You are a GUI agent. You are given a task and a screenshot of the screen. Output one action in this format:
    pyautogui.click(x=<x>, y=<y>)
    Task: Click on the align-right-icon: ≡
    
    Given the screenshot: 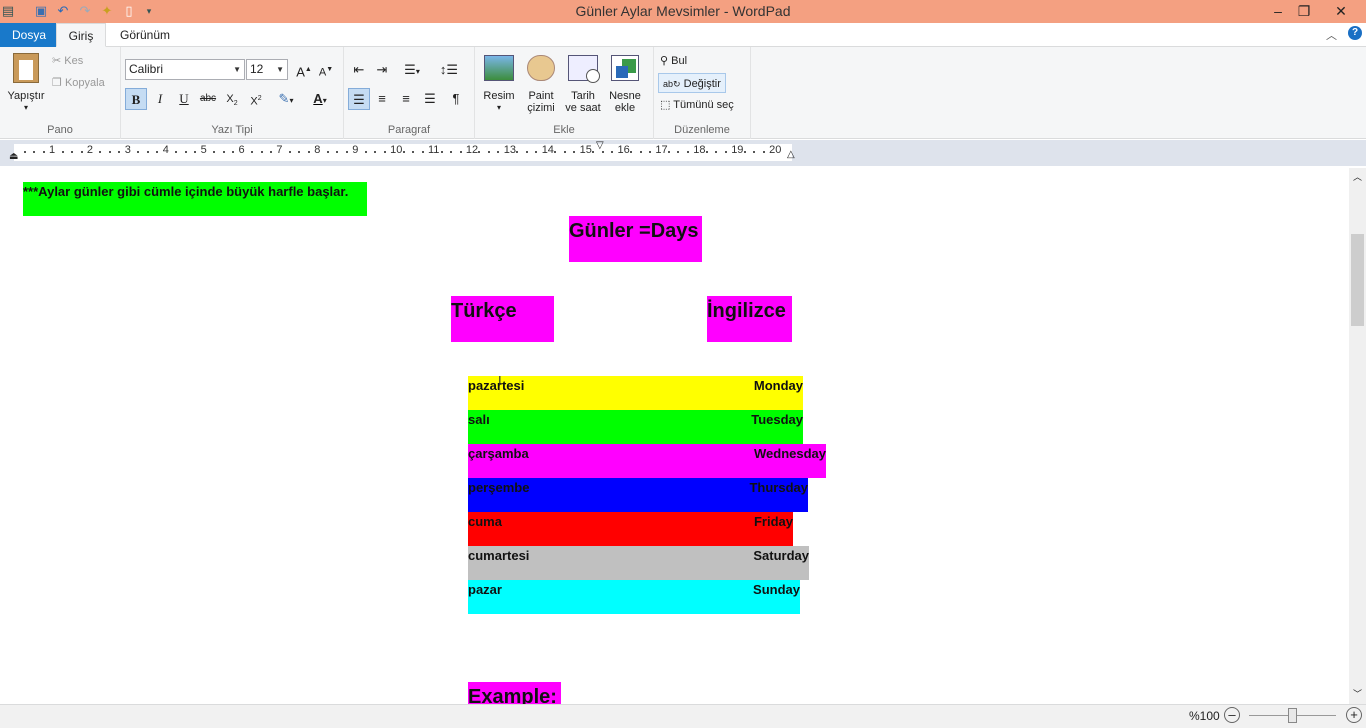 What is the action you would take?
    pyautogui.click(x=406, y=99)
    